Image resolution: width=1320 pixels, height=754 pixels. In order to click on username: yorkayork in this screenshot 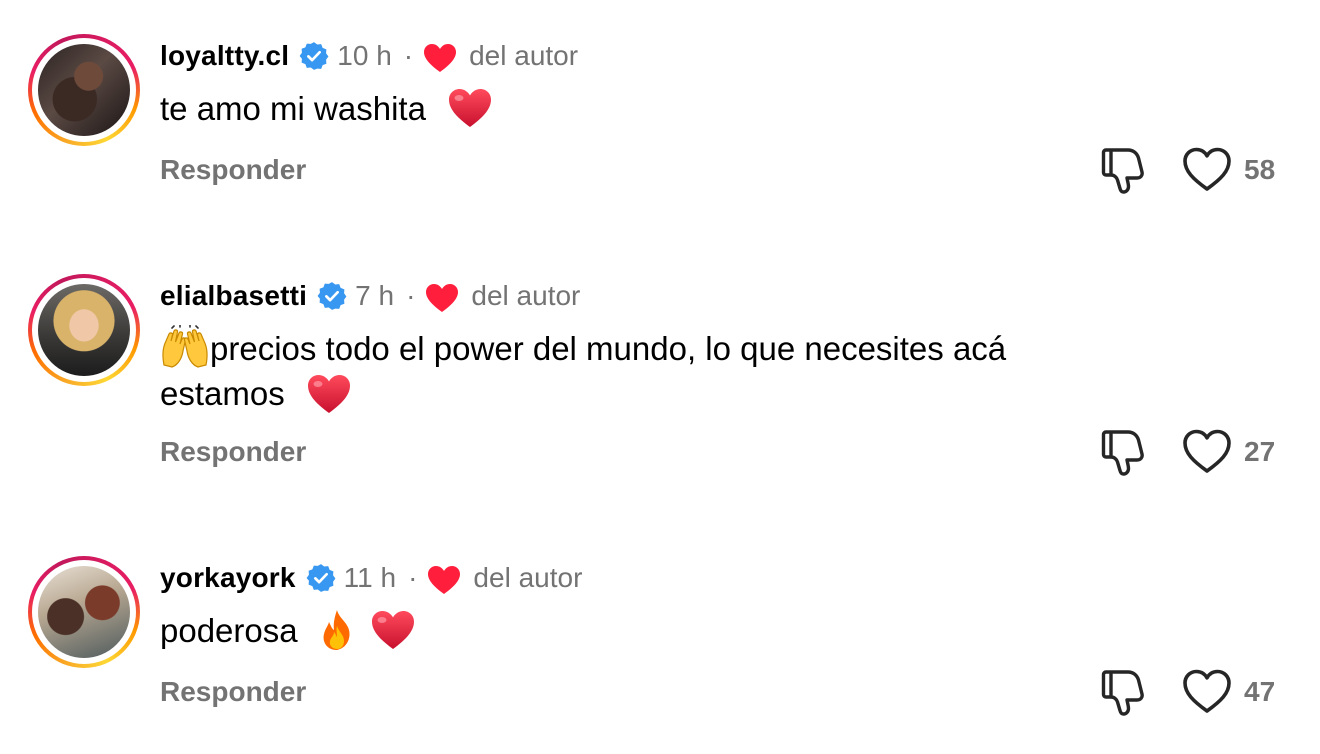, I will do `click(228, 578)`.